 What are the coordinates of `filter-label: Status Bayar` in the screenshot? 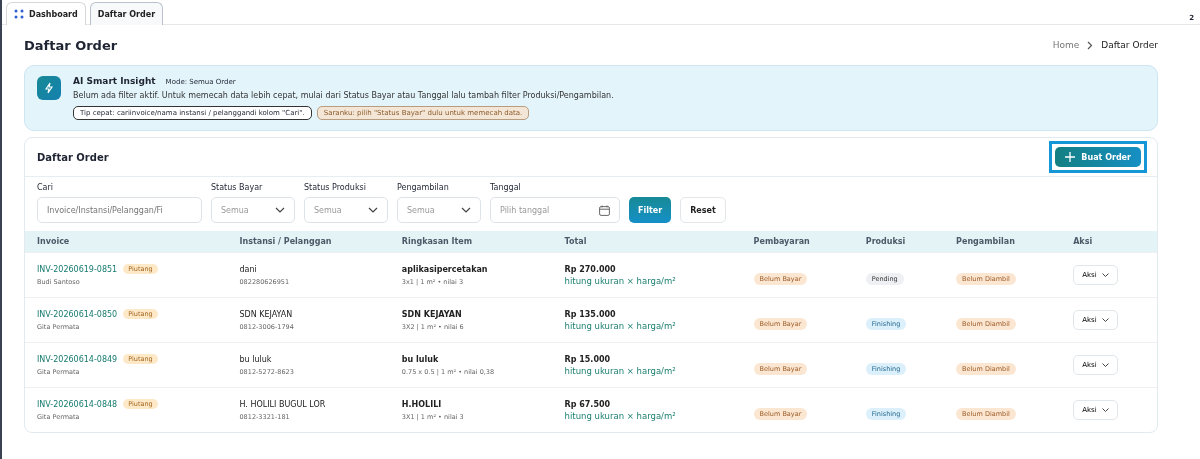 It's located at (237, 187).